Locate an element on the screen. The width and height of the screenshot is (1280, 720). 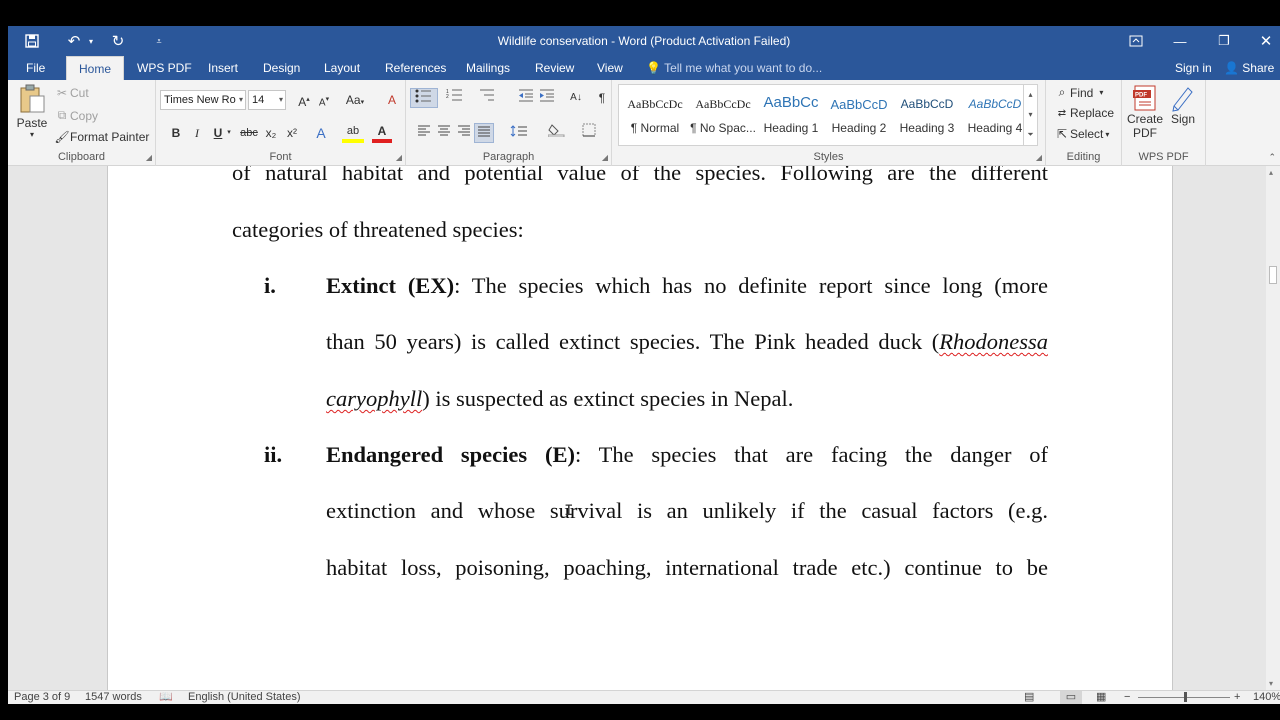
numbering-icon: 12 is located at coordinates (455, 98).